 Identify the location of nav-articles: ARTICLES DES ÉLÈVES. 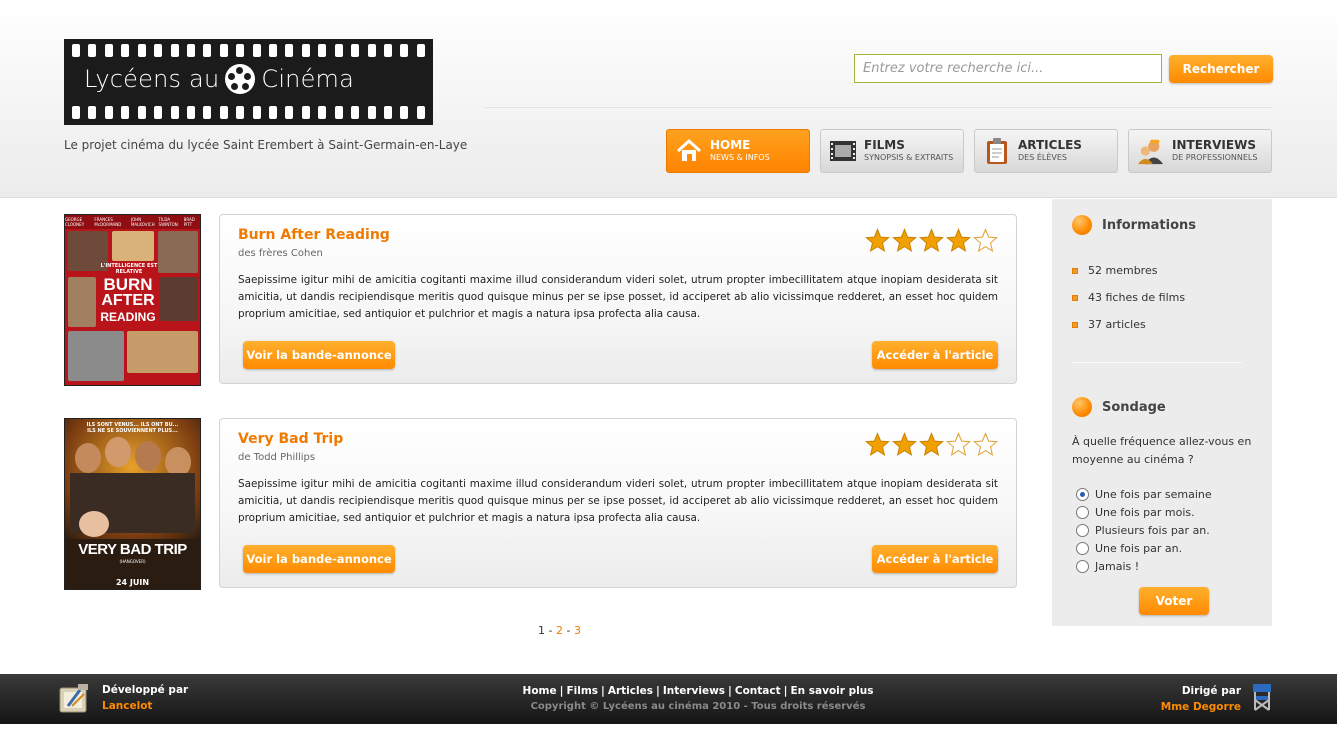
(1046, 151).